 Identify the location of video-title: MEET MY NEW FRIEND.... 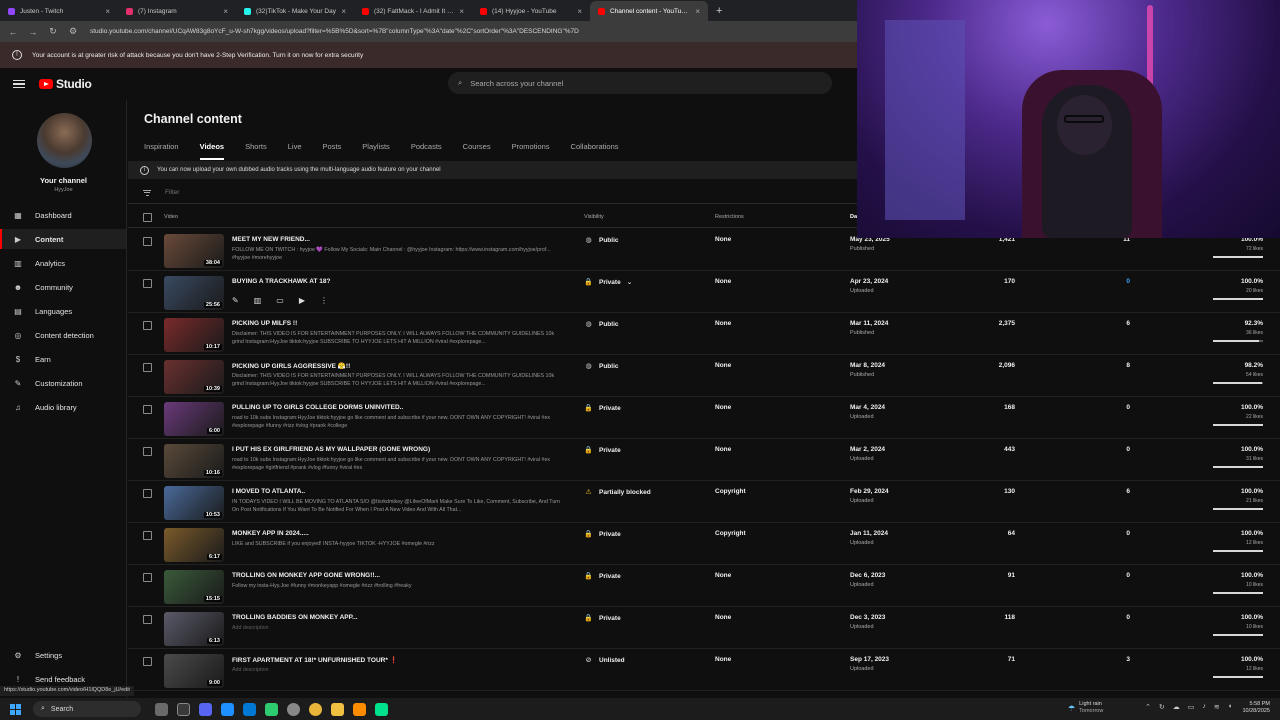
(271, 239).